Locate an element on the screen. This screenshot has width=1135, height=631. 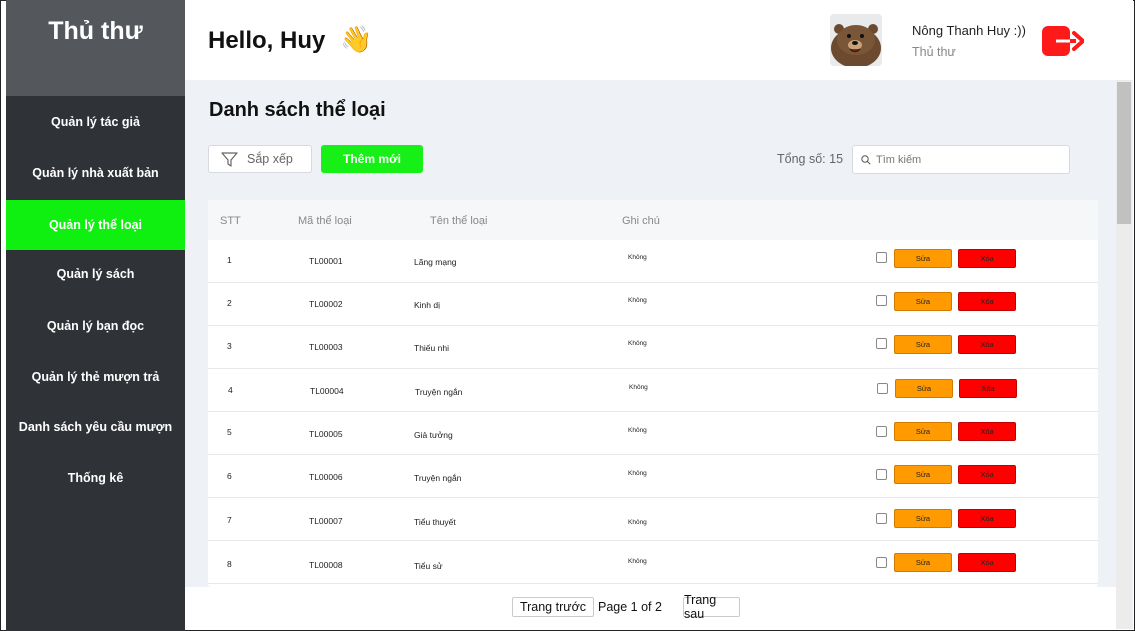
page-title: Danh sách thể loại is located at coordinates (297, 110).